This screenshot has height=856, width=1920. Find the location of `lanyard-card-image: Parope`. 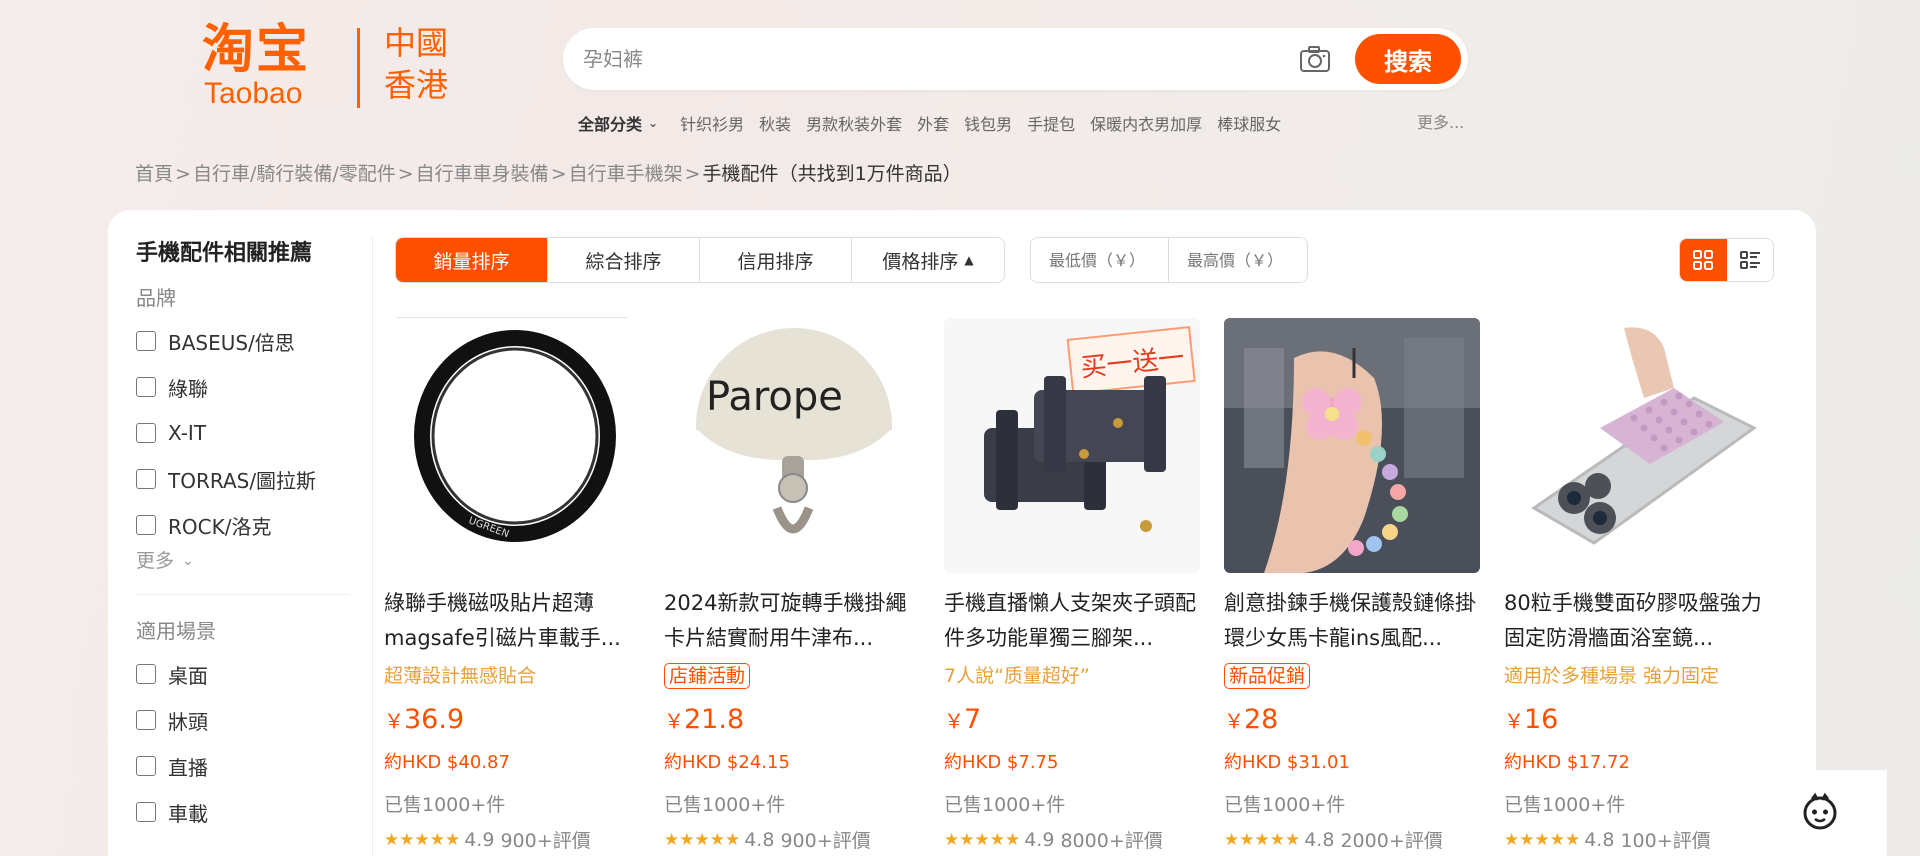

lanyard-card-image: Parope is located at coordinates (792, 445).